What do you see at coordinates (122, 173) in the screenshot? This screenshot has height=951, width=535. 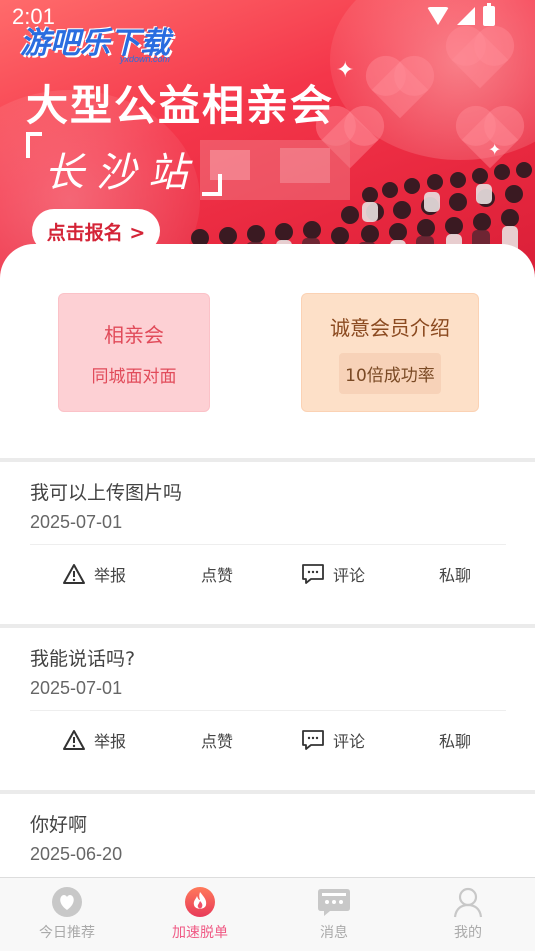 I see `banner-subtitle: 长沙站` at bounding box center [122, 173].